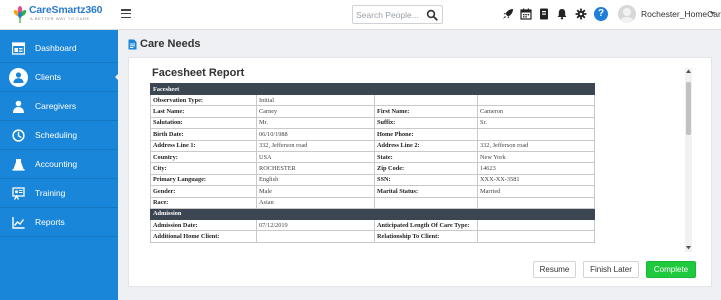 The width and height of the screenshot is (721, 300). I want to click on user-name: Rochester_HomeCare, so click(681, 14).